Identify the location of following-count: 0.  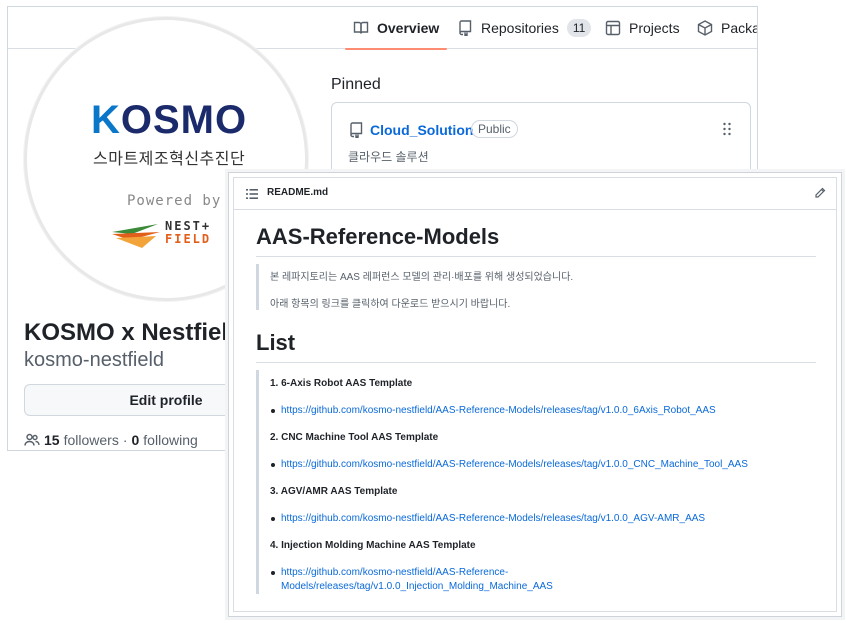
(136, 440).